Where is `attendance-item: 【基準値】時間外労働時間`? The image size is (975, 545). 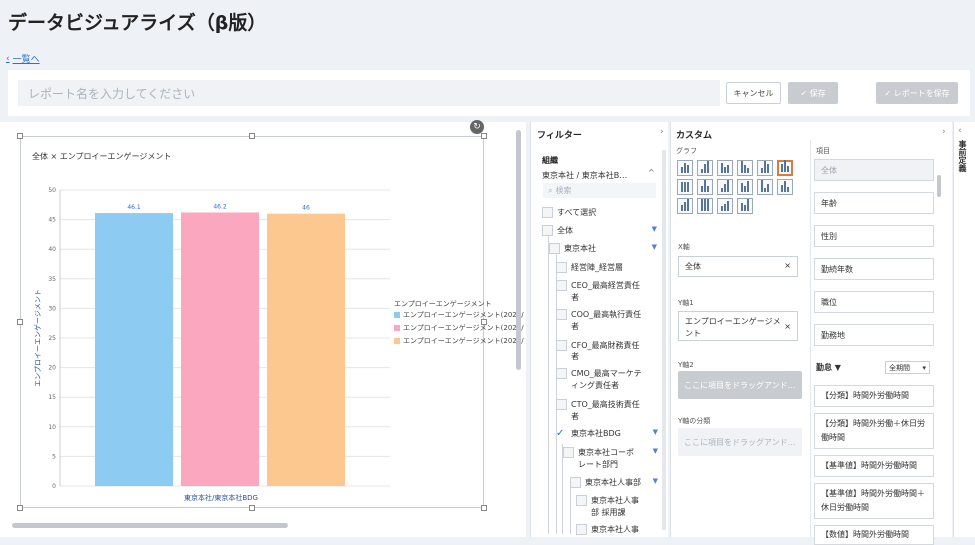 attendance-item: 【基準値】時間外労働時間 is located at coordinates (874, 466).